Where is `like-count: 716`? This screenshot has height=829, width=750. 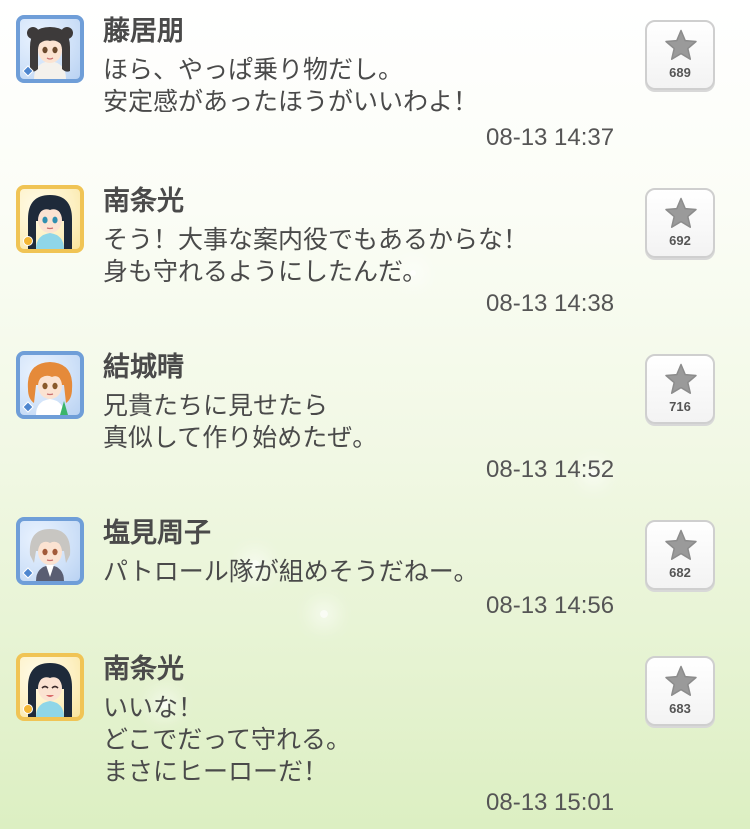
like-count: 716 is located at coordinates (680, 406).